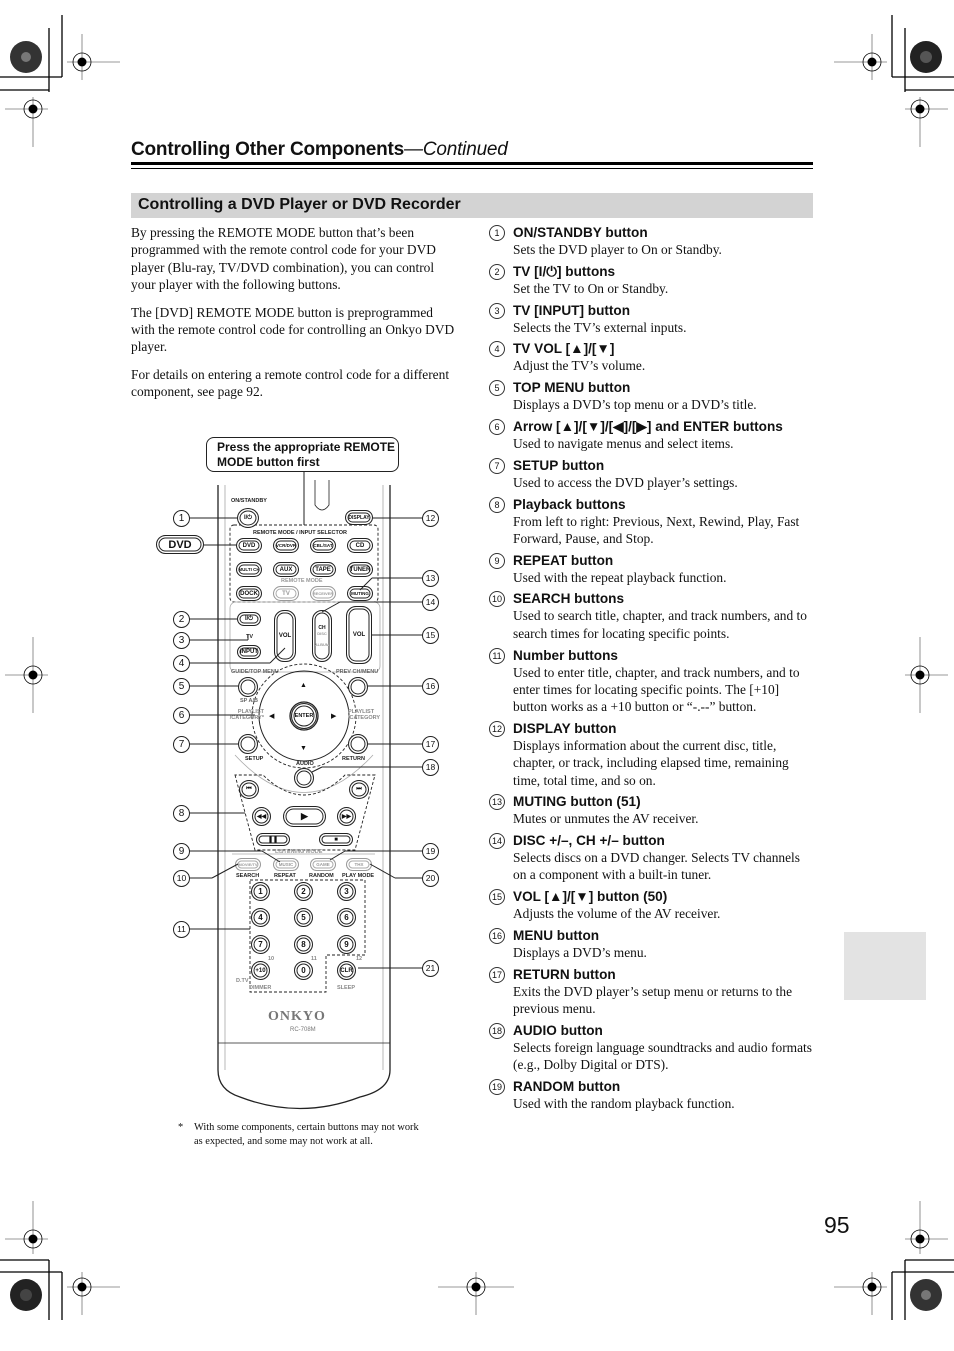 Image resolution: width=954 pixels, height=1351 pixels. Describe the element at coordinates (430, 686) in the screenshot. I see `diagram-callout-number: 16` at that location.